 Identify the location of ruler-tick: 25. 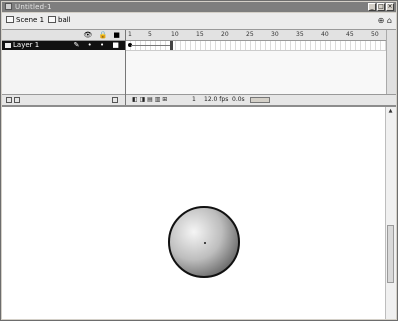
(250, 34).